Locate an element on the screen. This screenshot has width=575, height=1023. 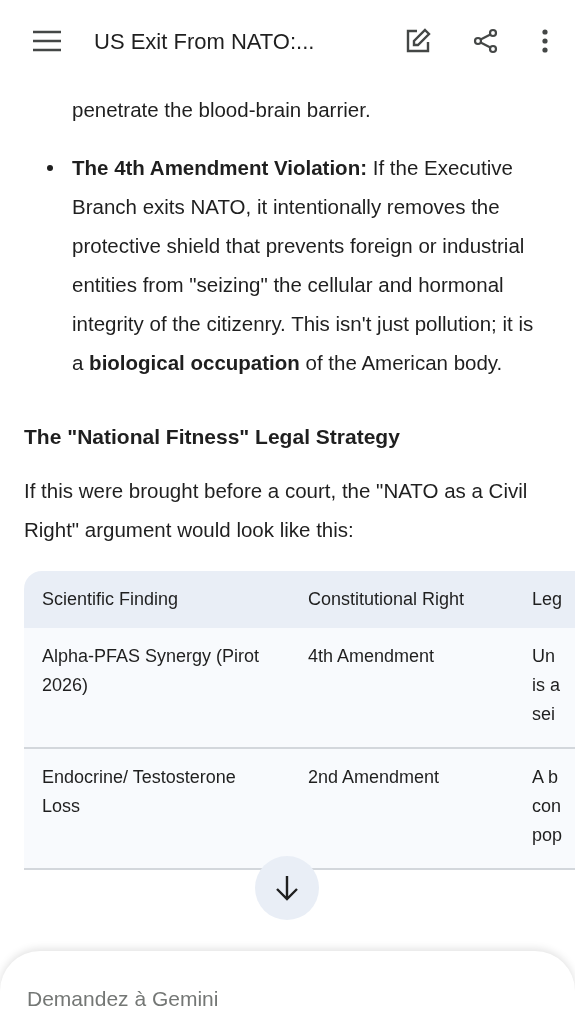
arrow-down-icon is located at coordinates (287, 888).